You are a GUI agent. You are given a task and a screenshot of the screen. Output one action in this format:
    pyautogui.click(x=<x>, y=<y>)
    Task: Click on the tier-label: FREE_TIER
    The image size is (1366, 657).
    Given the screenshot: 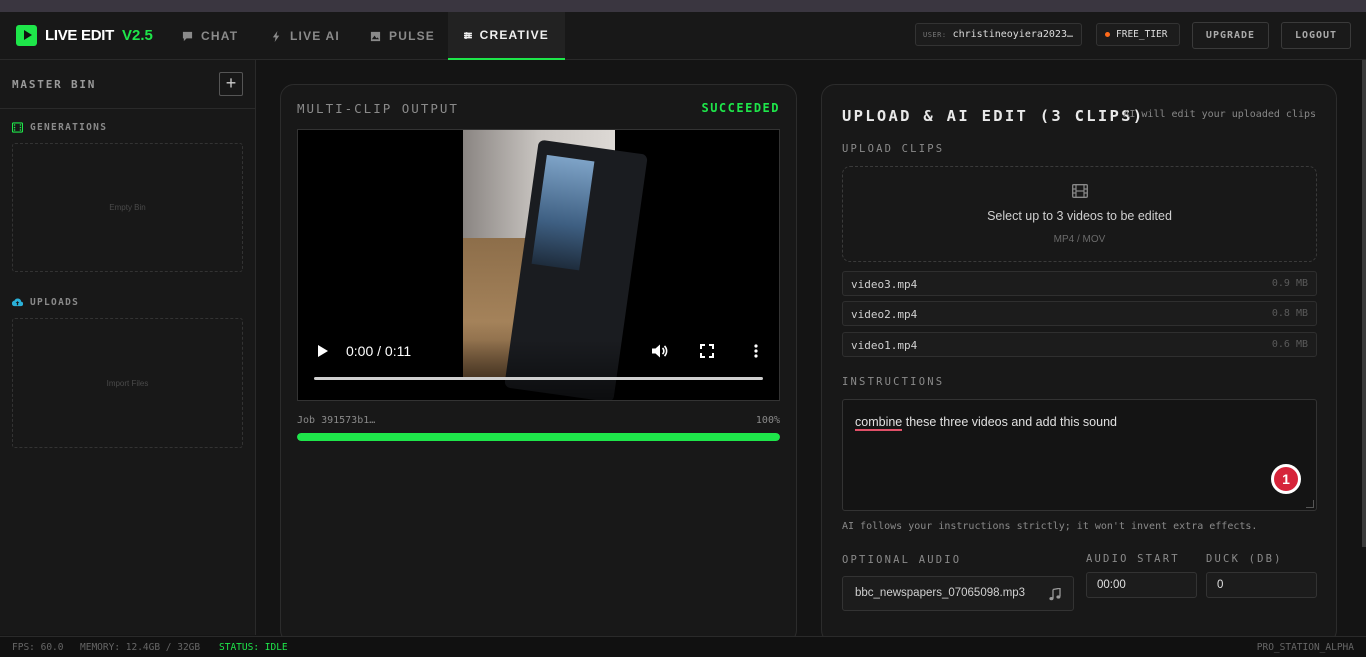 What is the action you would take?
    pyautogui.click(x=1142, y=34)
    